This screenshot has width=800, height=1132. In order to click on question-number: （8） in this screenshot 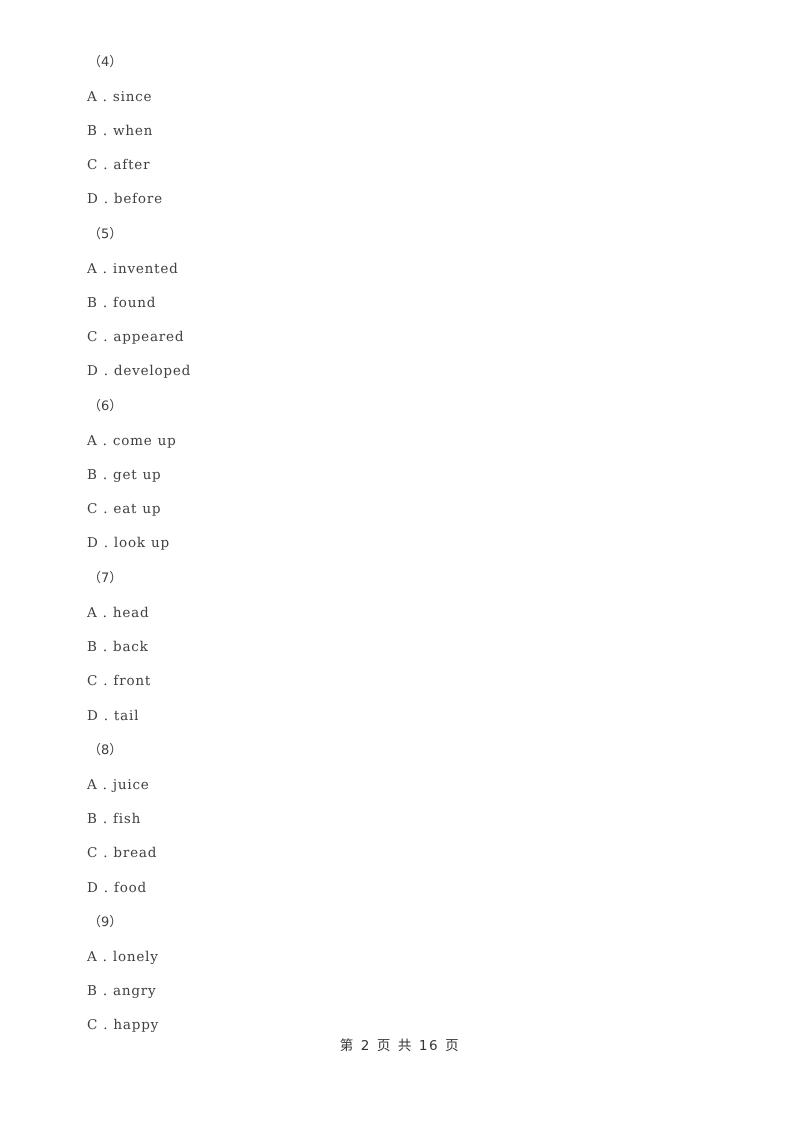, I will do `click(105, 750)`.